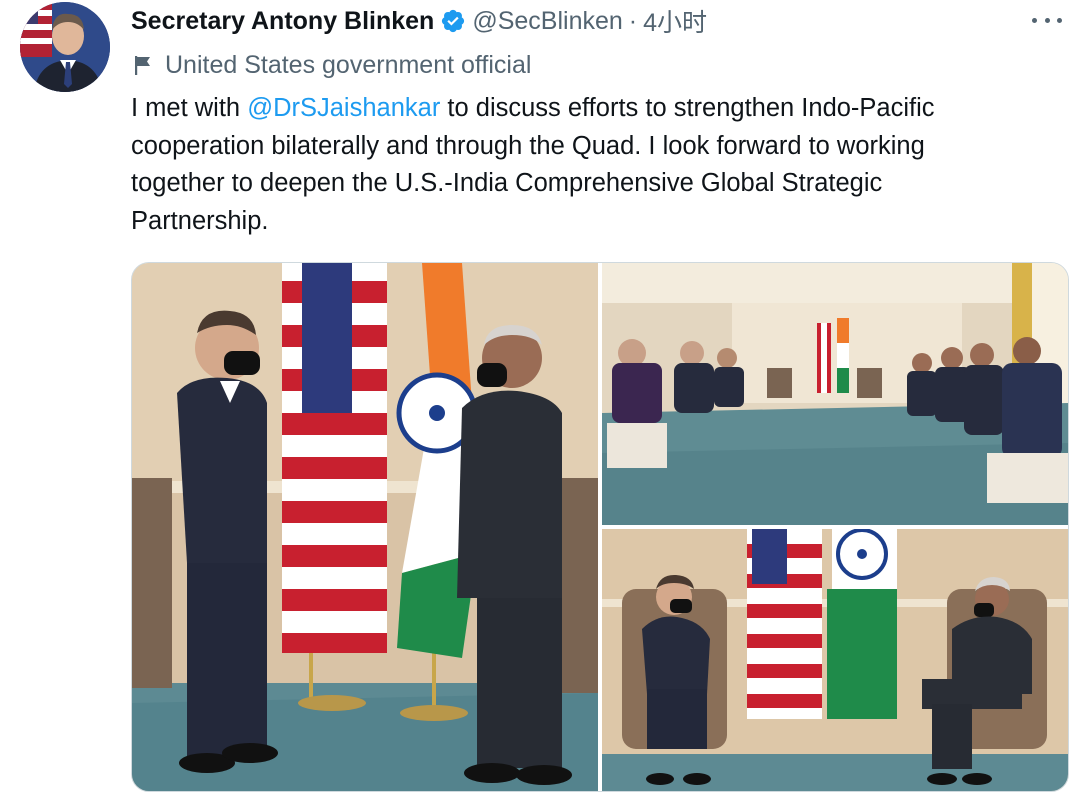 The height and width of the screenshot is (797, 1080). I want to click on more-options-icon, so click(1047, 20).